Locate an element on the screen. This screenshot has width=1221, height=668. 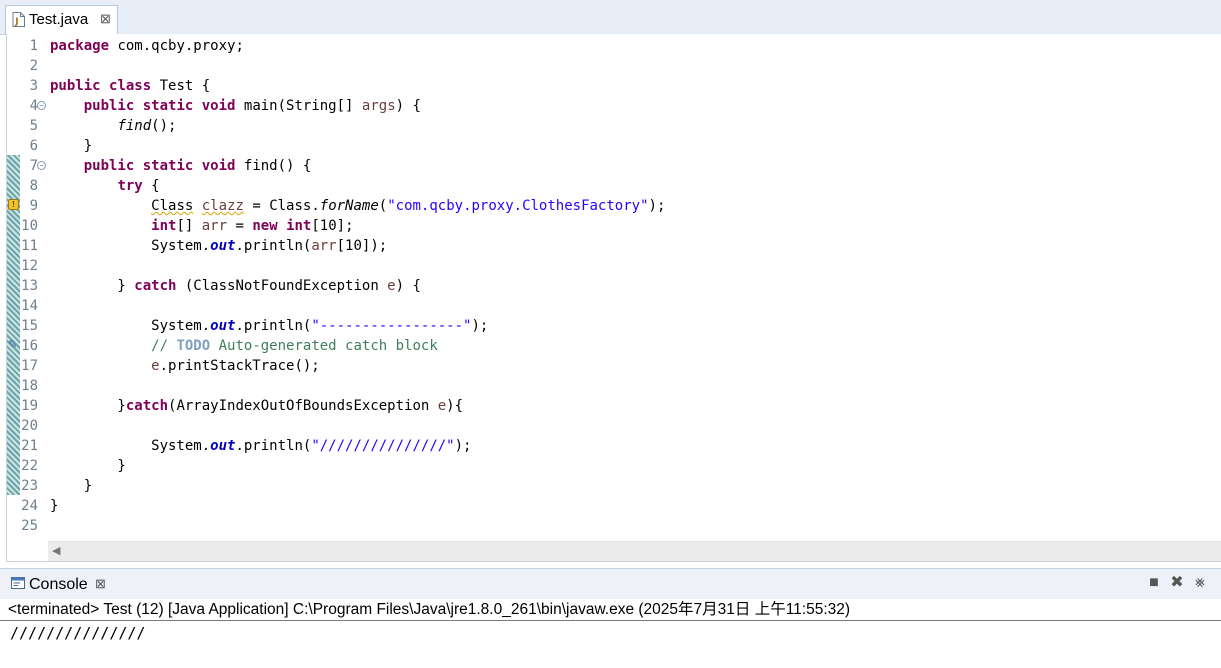
code-token: new is located at coordinates (265, 226).